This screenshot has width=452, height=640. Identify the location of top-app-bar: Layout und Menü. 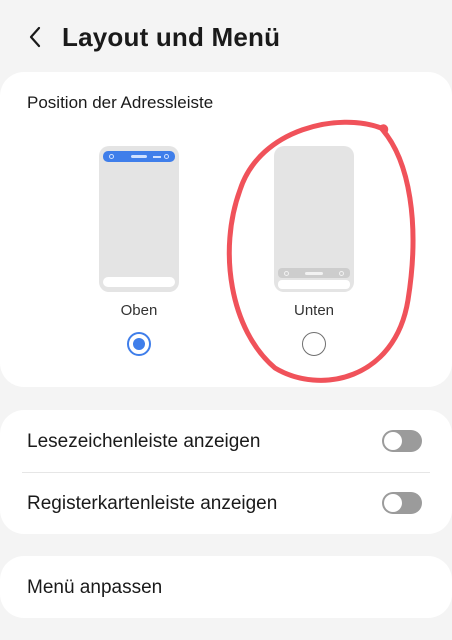
(226, 36).